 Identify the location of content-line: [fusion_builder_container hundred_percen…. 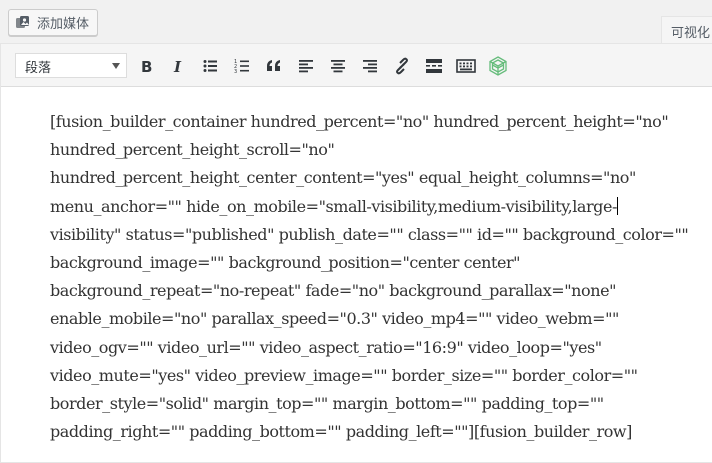
(359, 121).